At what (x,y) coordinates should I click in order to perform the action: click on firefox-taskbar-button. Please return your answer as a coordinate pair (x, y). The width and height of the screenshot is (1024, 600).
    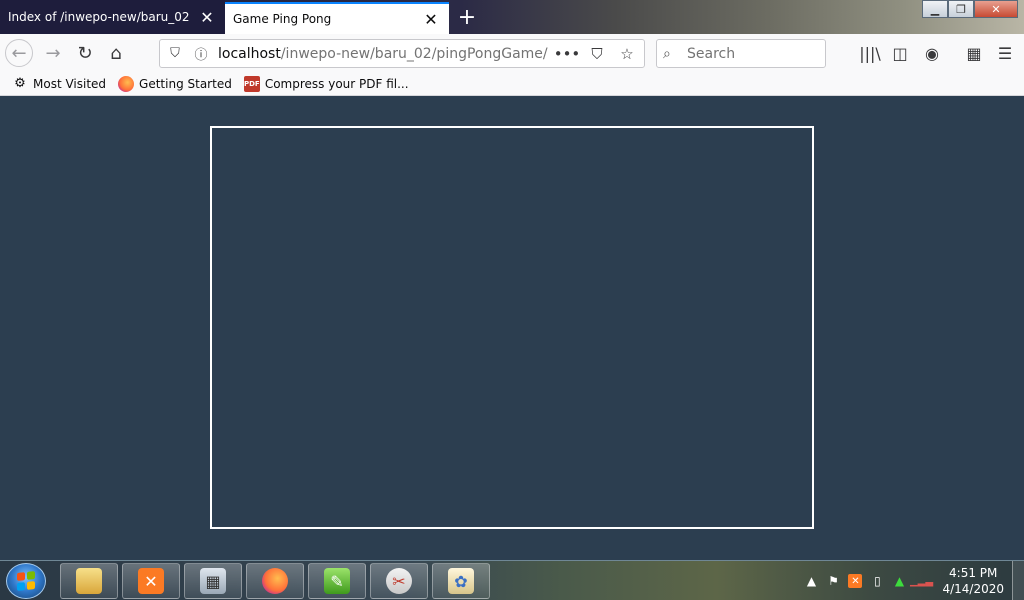
    Looking at the image, I should click on (275, 581).